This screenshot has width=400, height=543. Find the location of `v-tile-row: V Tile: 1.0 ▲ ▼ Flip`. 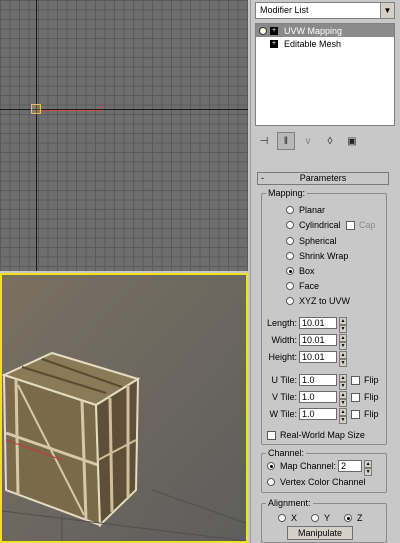

v-tile-row: V Tile: 1.0 ▲ ▼ Flip is located at coordinates (325, 399).